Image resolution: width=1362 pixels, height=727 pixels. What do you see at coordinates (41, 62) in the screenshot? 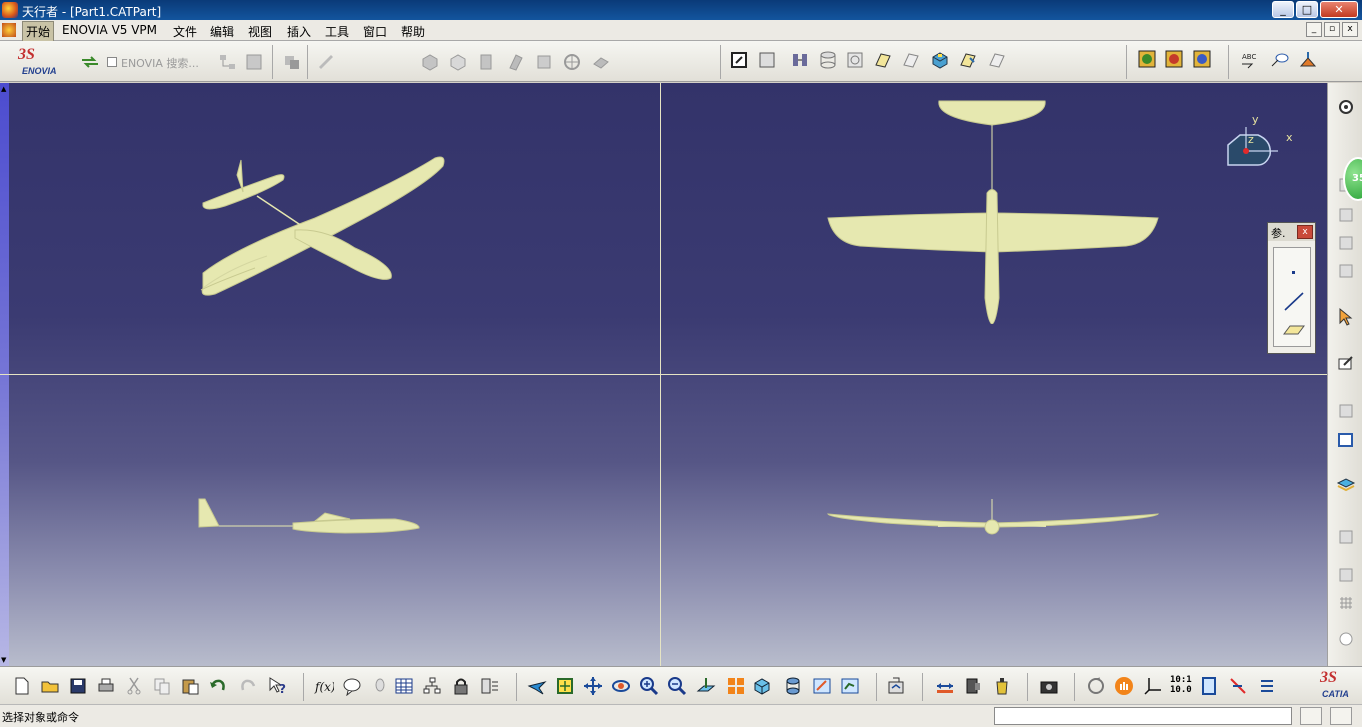
I see `enovia-logo: 3S ENOVIA` at bounding box center [41, 62].